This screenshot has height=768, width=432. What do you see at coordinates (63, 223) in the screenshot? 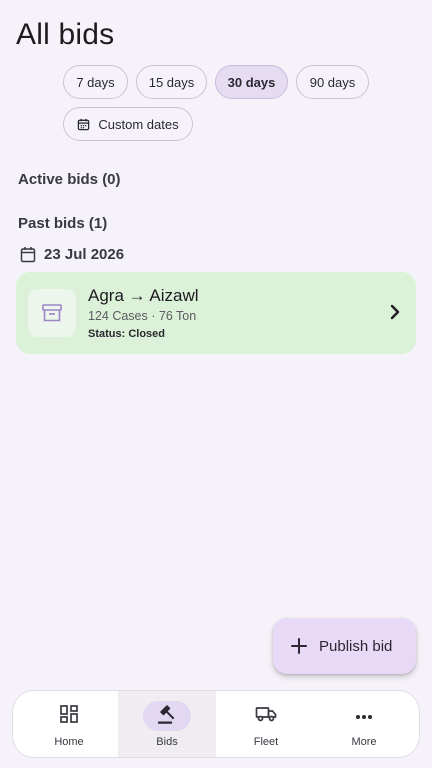
I see `past-bids-heading: Past bids (1)` at bounding box center [63, 223].